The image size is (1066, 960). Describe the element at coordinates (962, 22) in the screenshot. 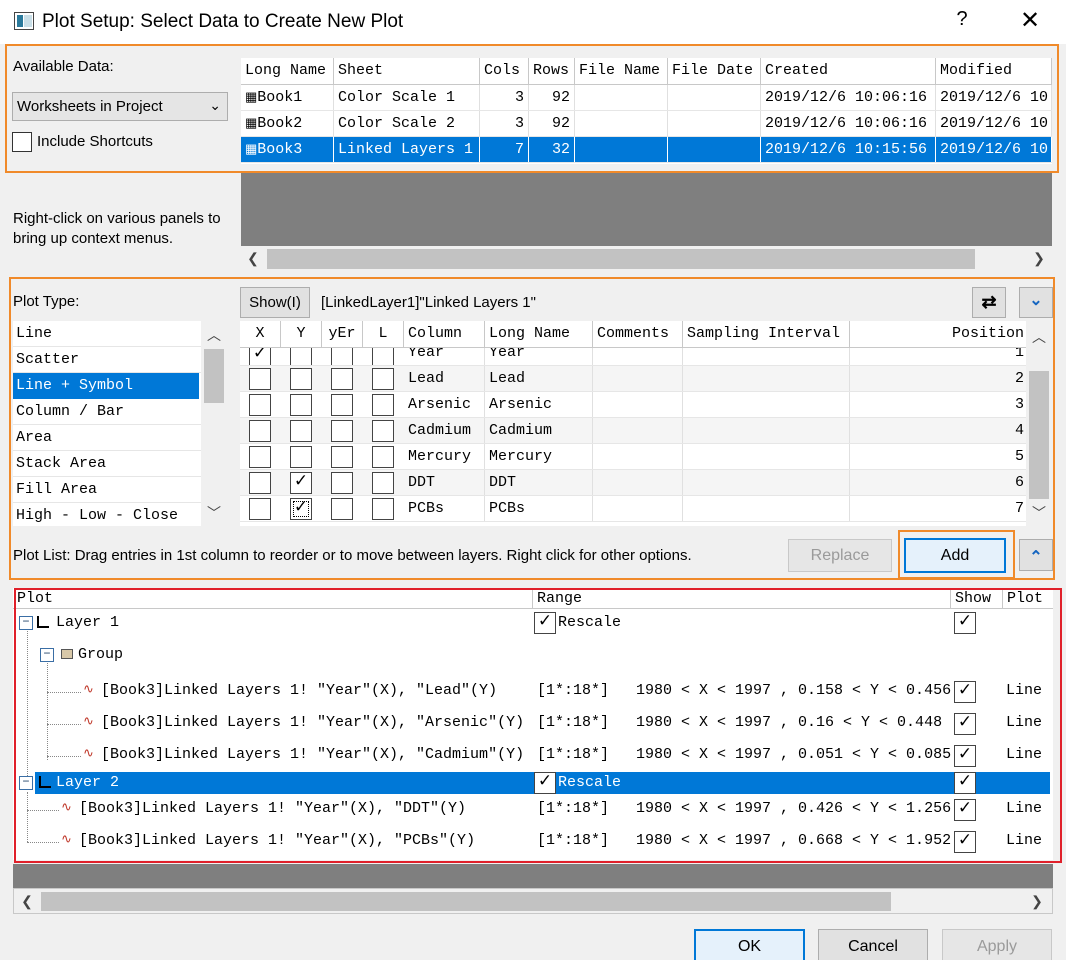

I see `help-button: ?` at that location.